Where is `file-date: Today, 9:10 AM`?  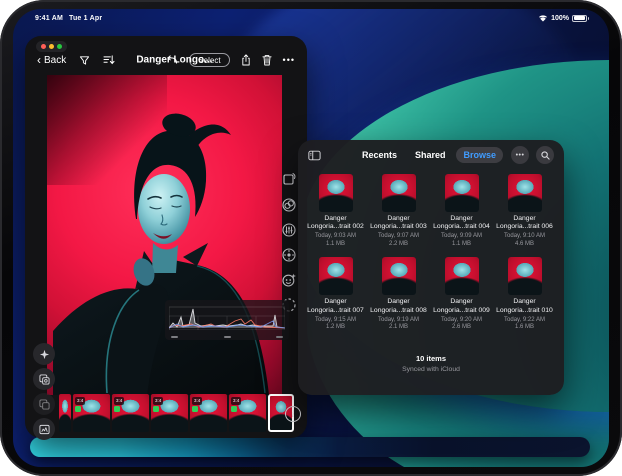
file-date: Today, 9:10 AM is located at coordinates (524, 236).